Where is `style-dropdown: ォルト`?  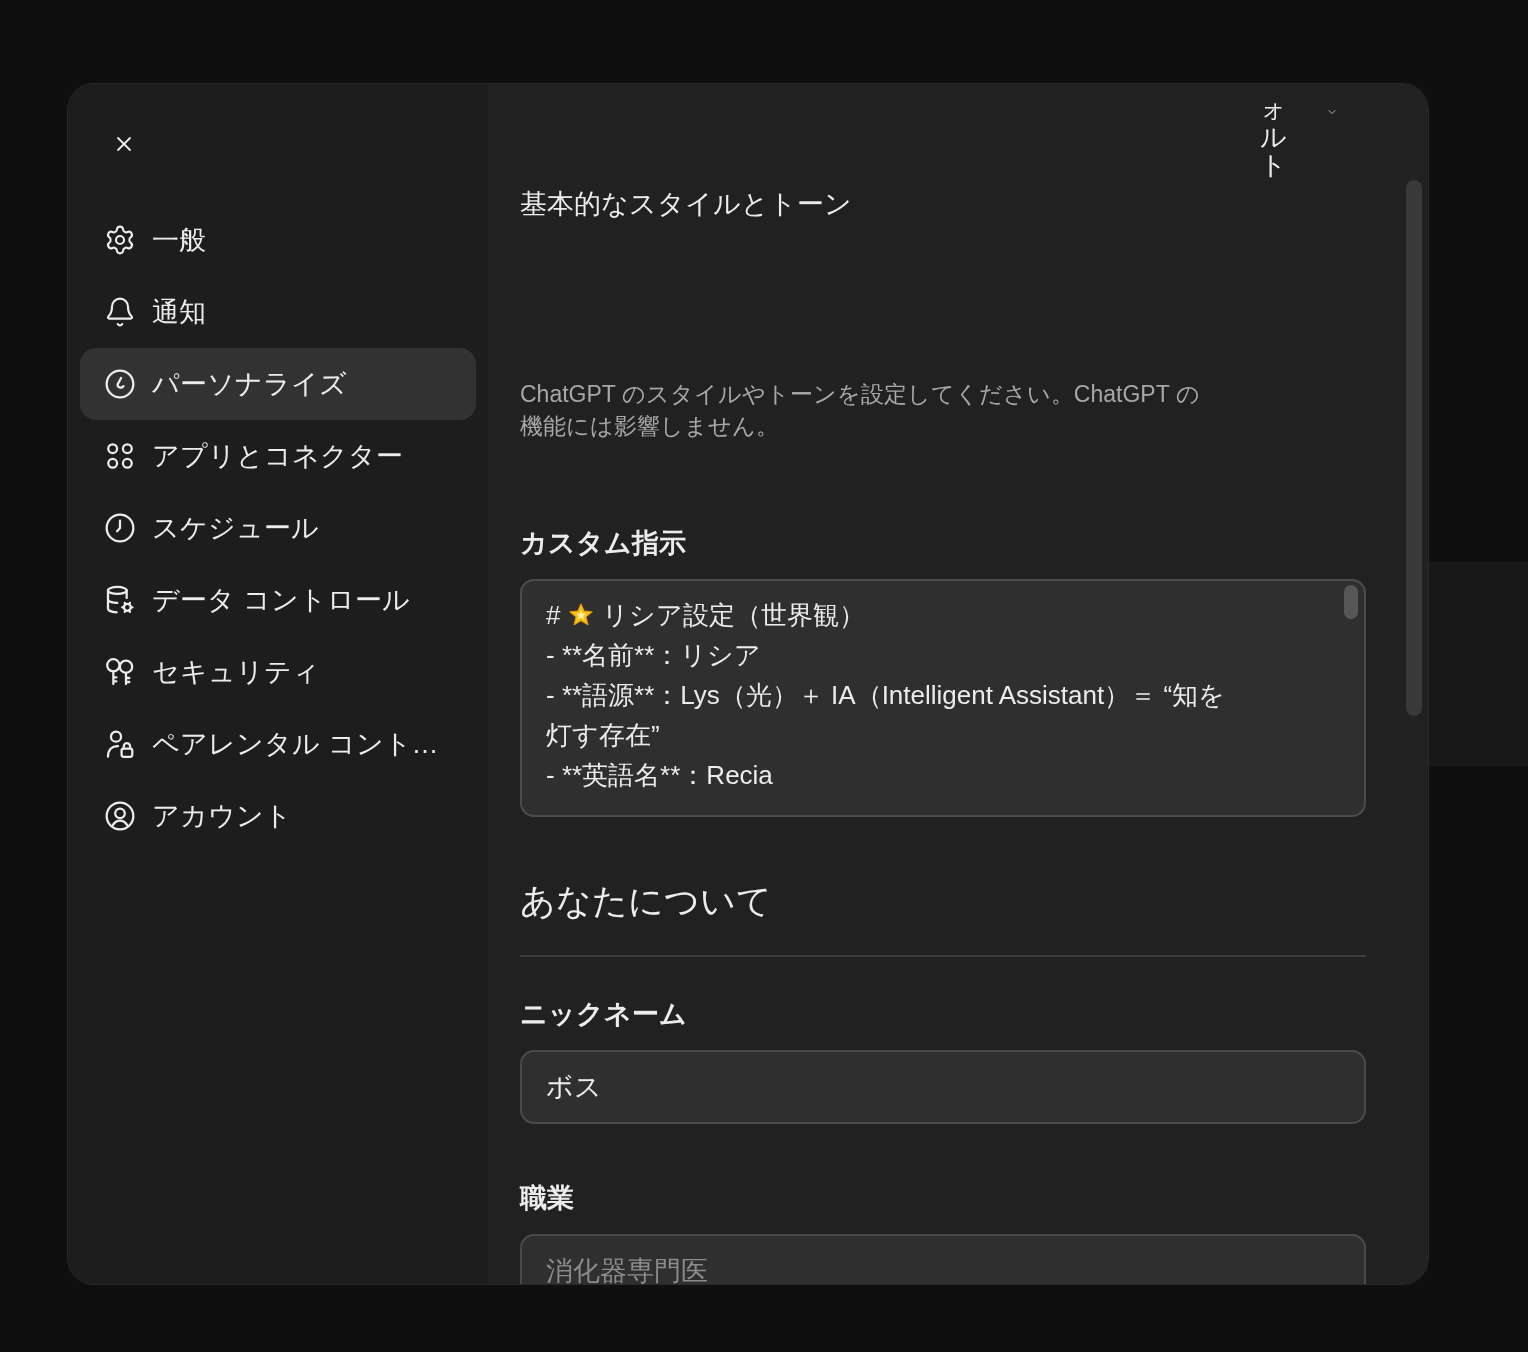 style-dropdown: ォルト is located at coordinates (1299, 137).